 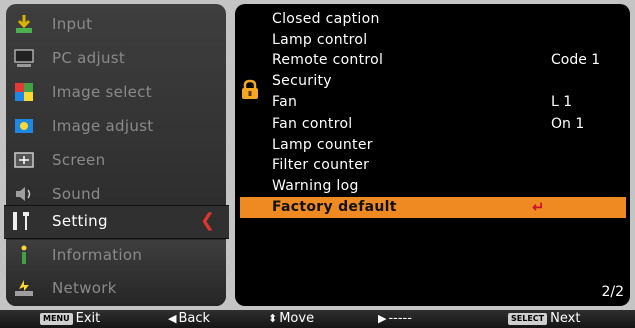 What do you see at coordinates (24, 160) in the screenshot?
I see `screen-icon` at bounding box center [24, 160].